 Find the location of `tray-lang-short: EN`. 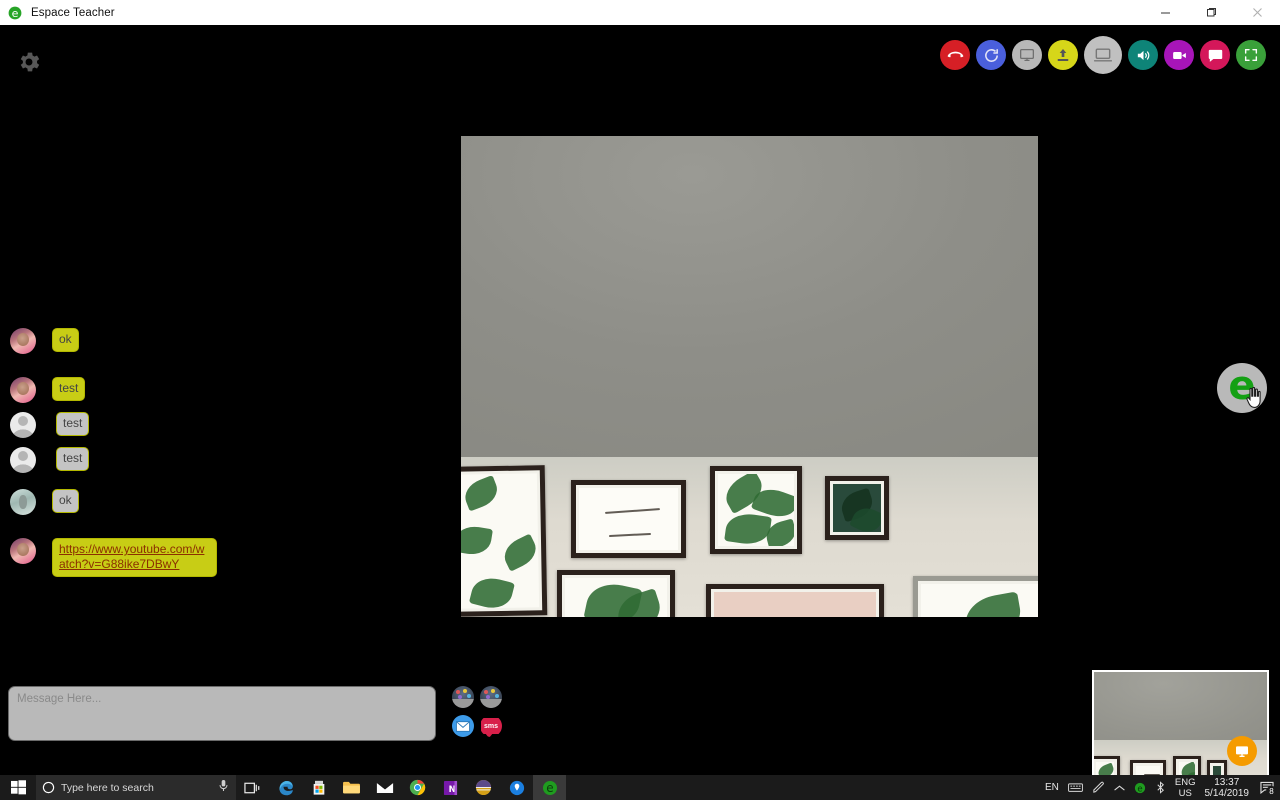

tray-lang-short: EN is located at coordinates (1052, 787).